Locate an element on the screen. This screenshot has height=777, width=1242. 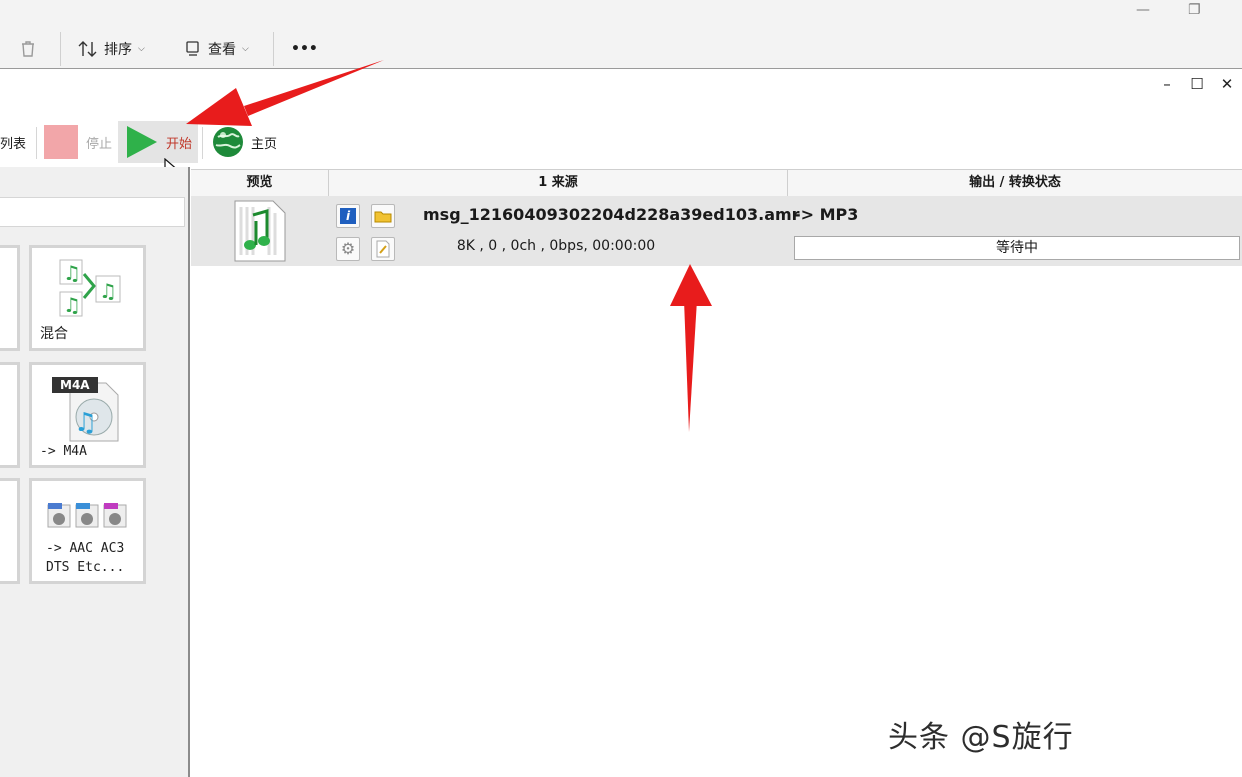
output-format: -> MP3 is located at coordinates (826, 214).